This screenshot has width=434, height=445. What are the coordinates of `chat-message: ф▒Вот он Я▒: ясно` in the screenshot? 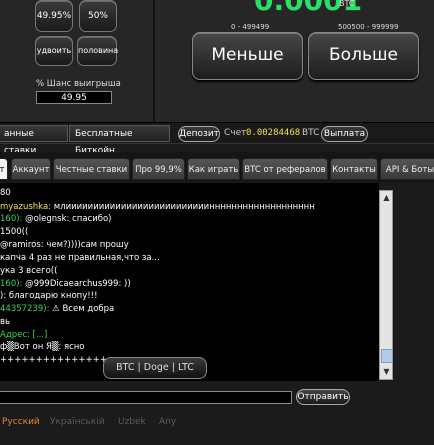 It's located at (42, 347).